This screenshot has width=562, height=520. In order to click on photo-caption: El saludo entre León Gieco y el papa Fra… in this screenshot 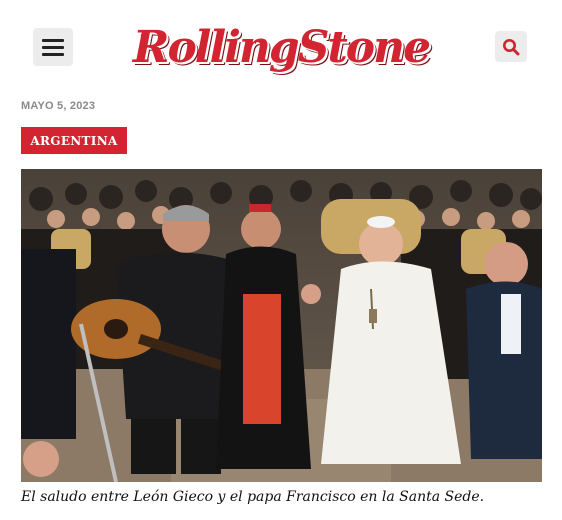, I will do `click(253, 497)`.